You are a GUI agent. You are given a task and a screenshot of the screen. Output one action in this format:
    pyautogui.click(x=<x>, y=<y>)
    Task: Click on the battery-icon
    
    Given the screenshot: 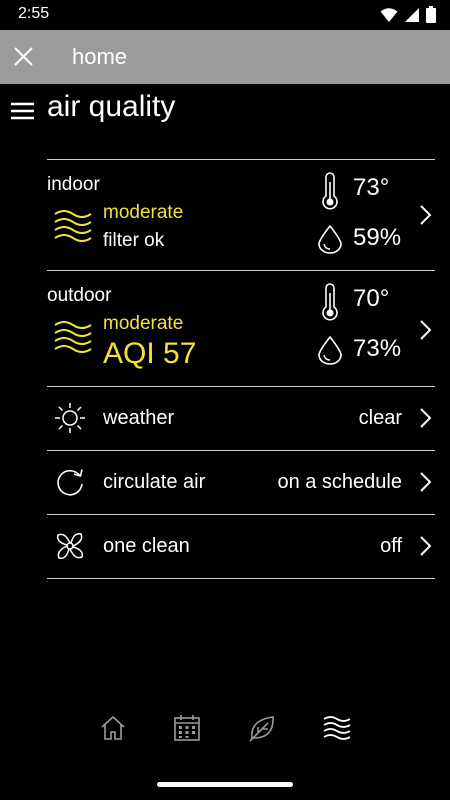 What is the action you would take?
    pyautogui.click(x=431, y=14)
    